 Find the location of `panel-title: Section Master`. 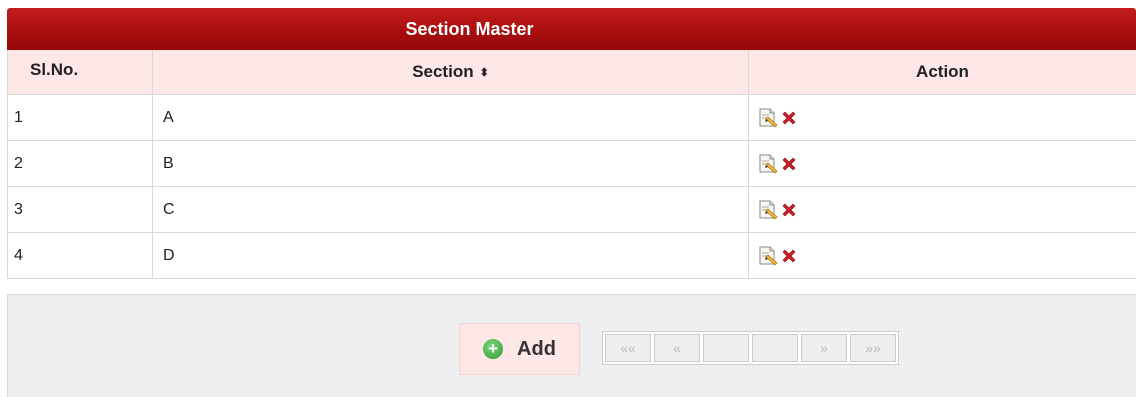

panel-title: Section Master is located at coordinates (469, 28).